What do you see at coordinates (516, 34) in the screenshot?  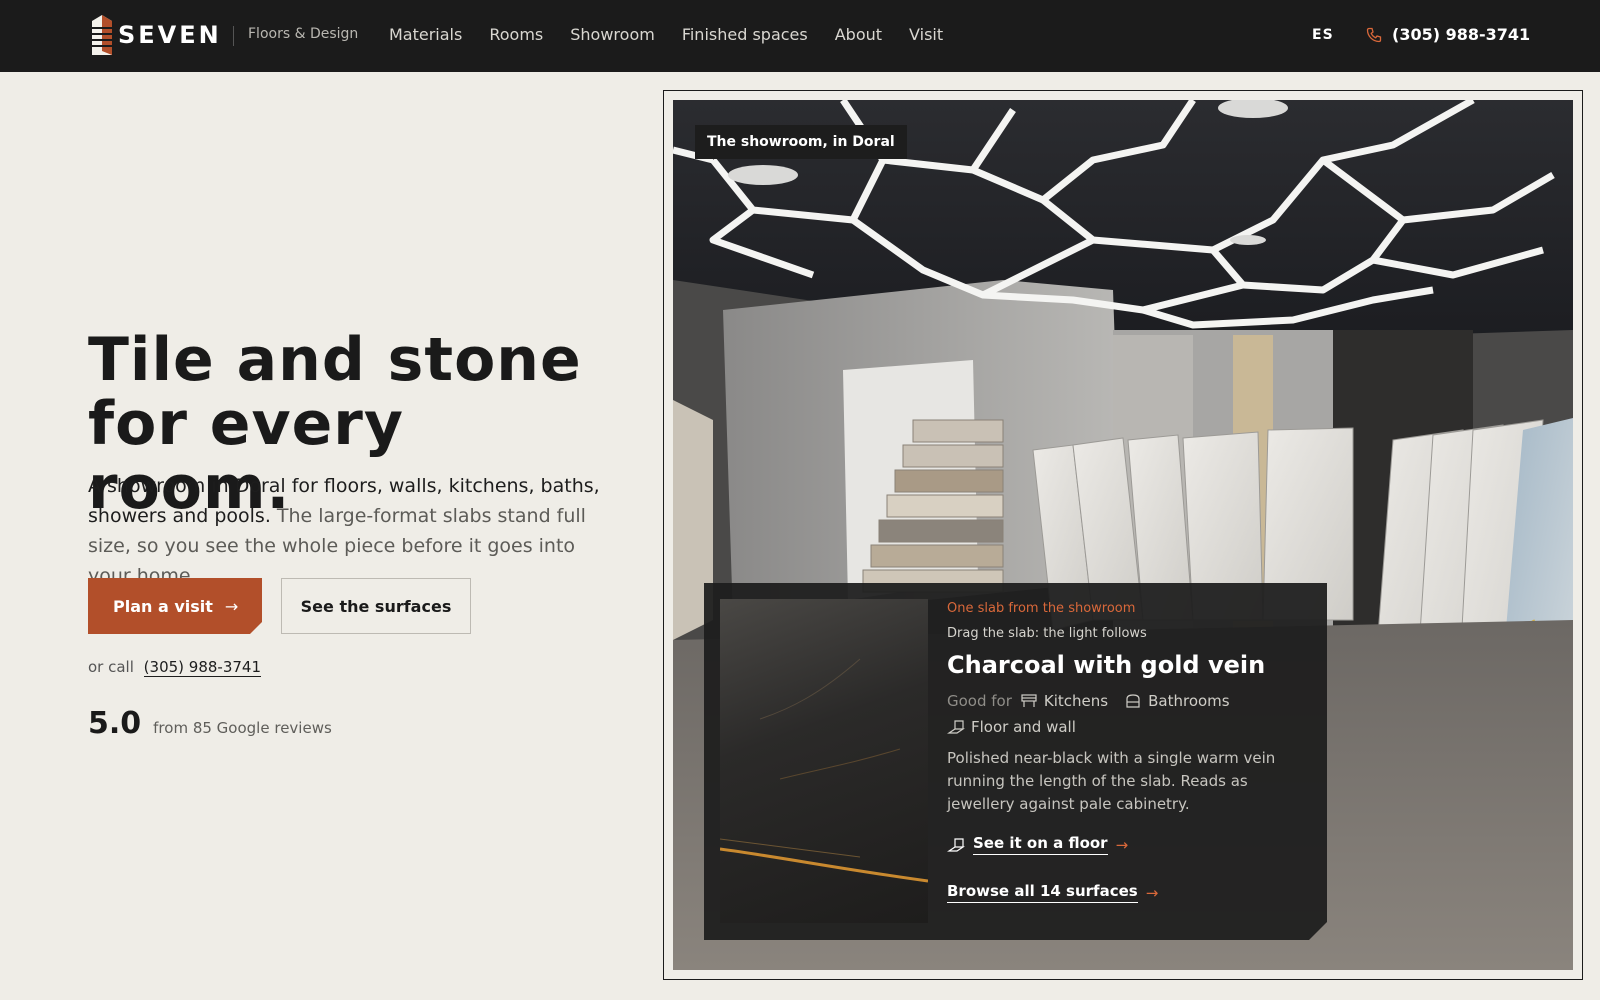 I see `menu-item-rooms: Rooms` at bounding box center [516, 34].